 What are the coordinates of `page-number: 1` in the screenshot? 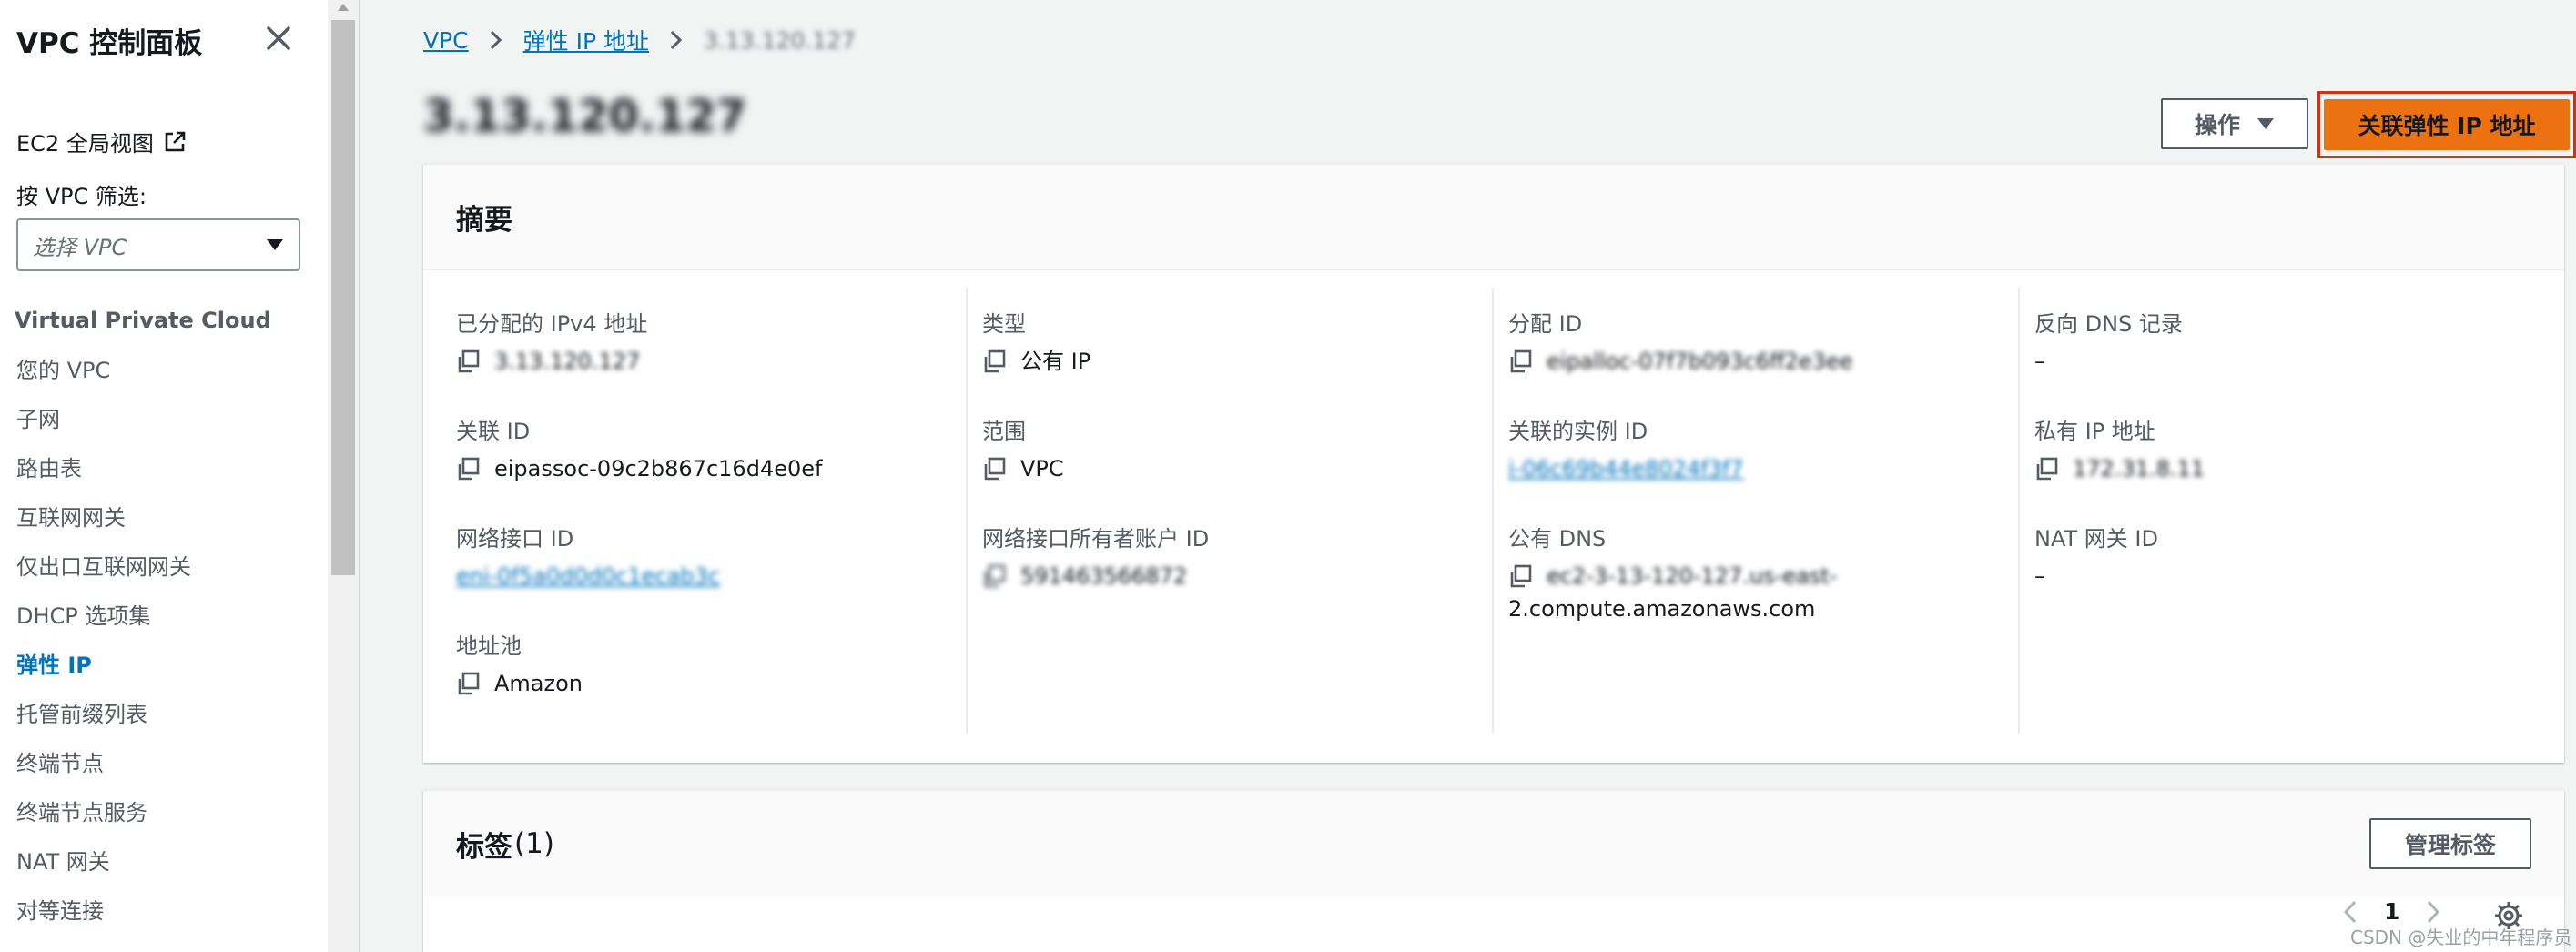 It's located at (2391, 911).